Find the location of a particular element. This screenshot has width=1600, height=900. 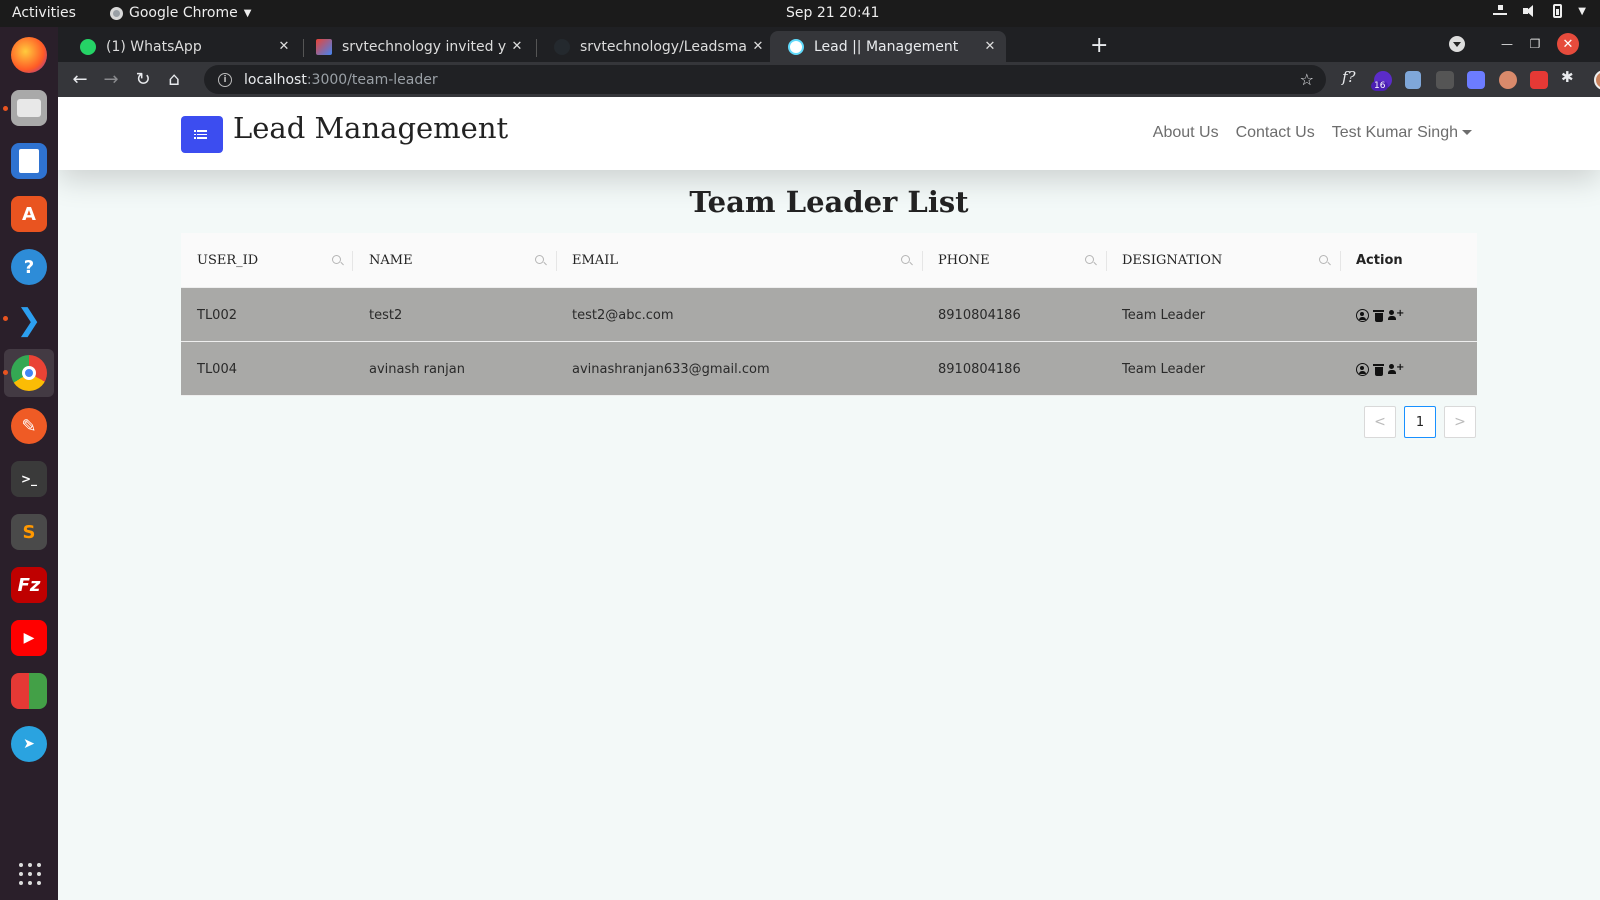

tab-search-icon is located at coordinates (1457, 44).